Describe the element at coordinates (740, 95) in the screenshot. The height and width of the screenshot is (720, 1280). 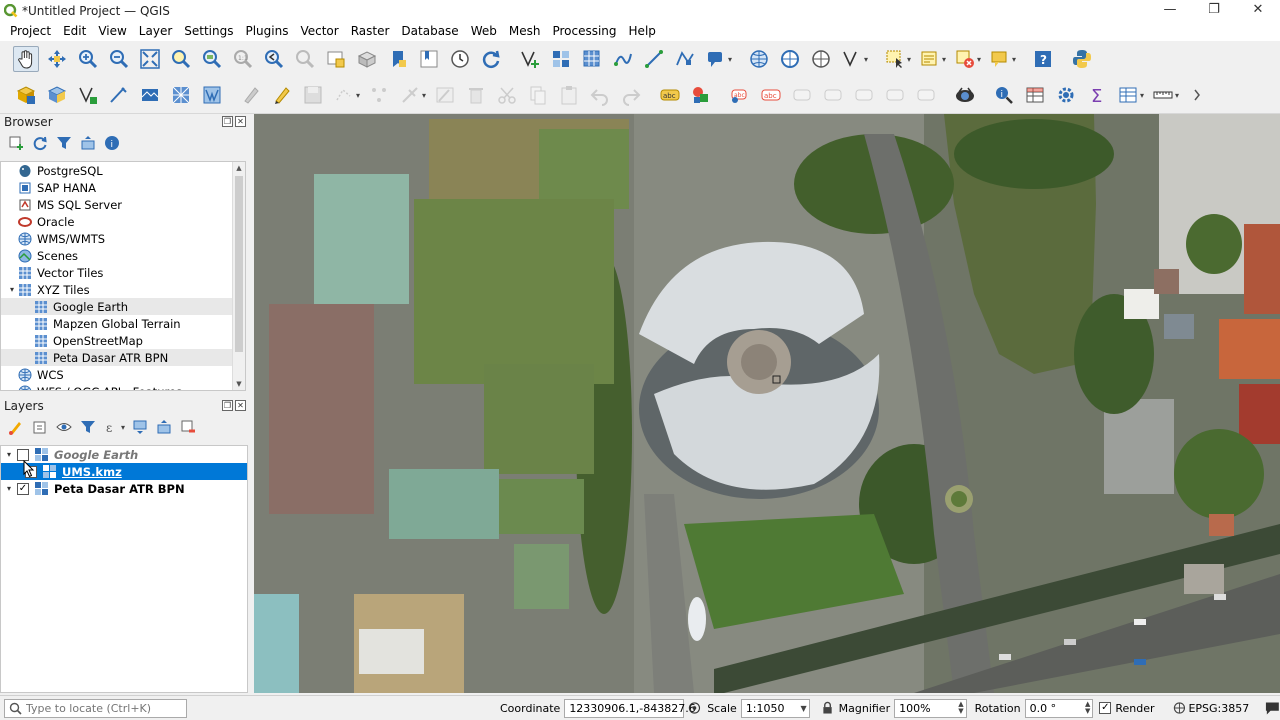
I see `label-pin-button: abc` at that location.